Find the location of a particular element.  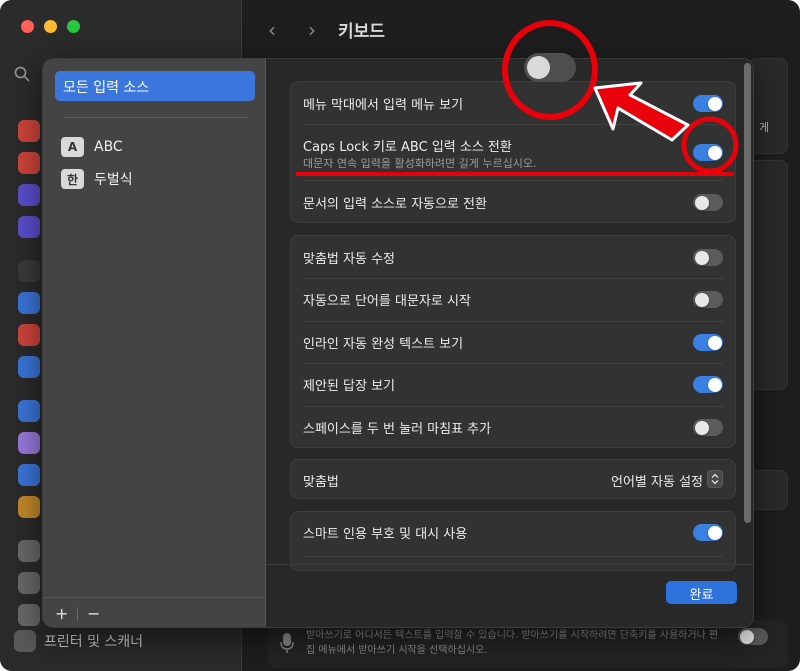

back-button: ‹ is located at coordinates (272, 30).